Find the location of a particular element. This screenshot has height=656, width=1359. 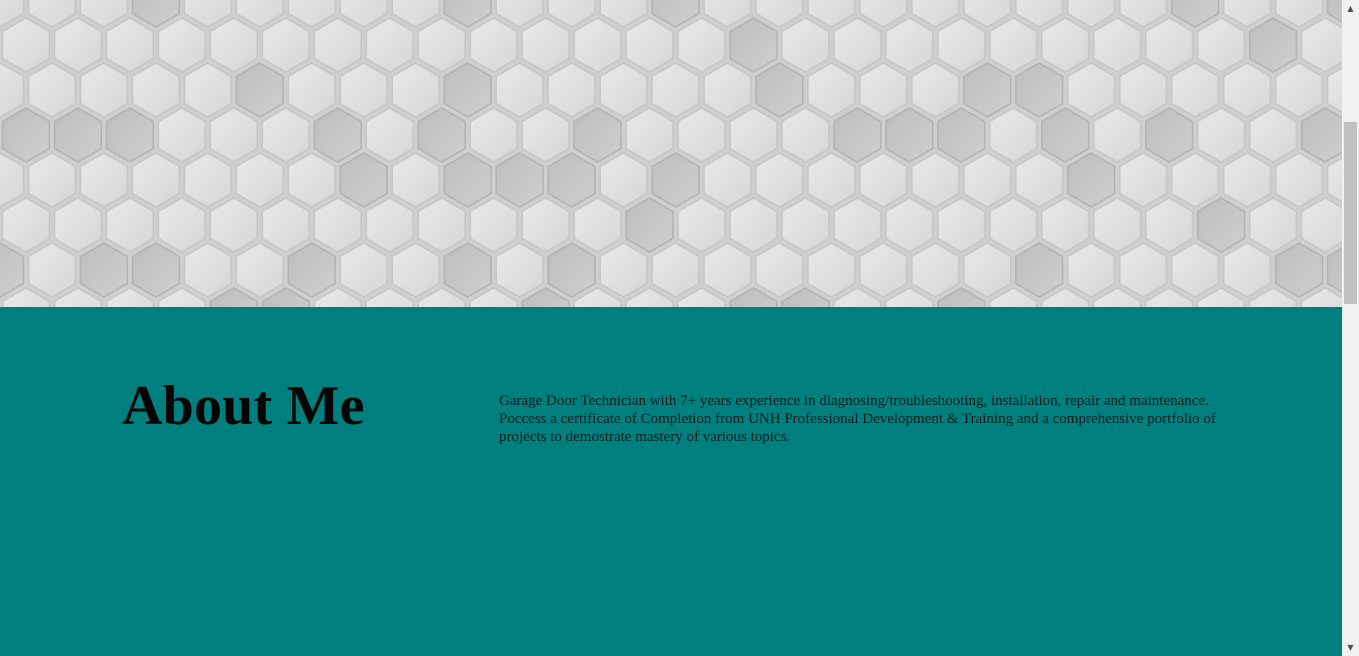

scrollbar-thumb is located at coordinates (1350, 213).